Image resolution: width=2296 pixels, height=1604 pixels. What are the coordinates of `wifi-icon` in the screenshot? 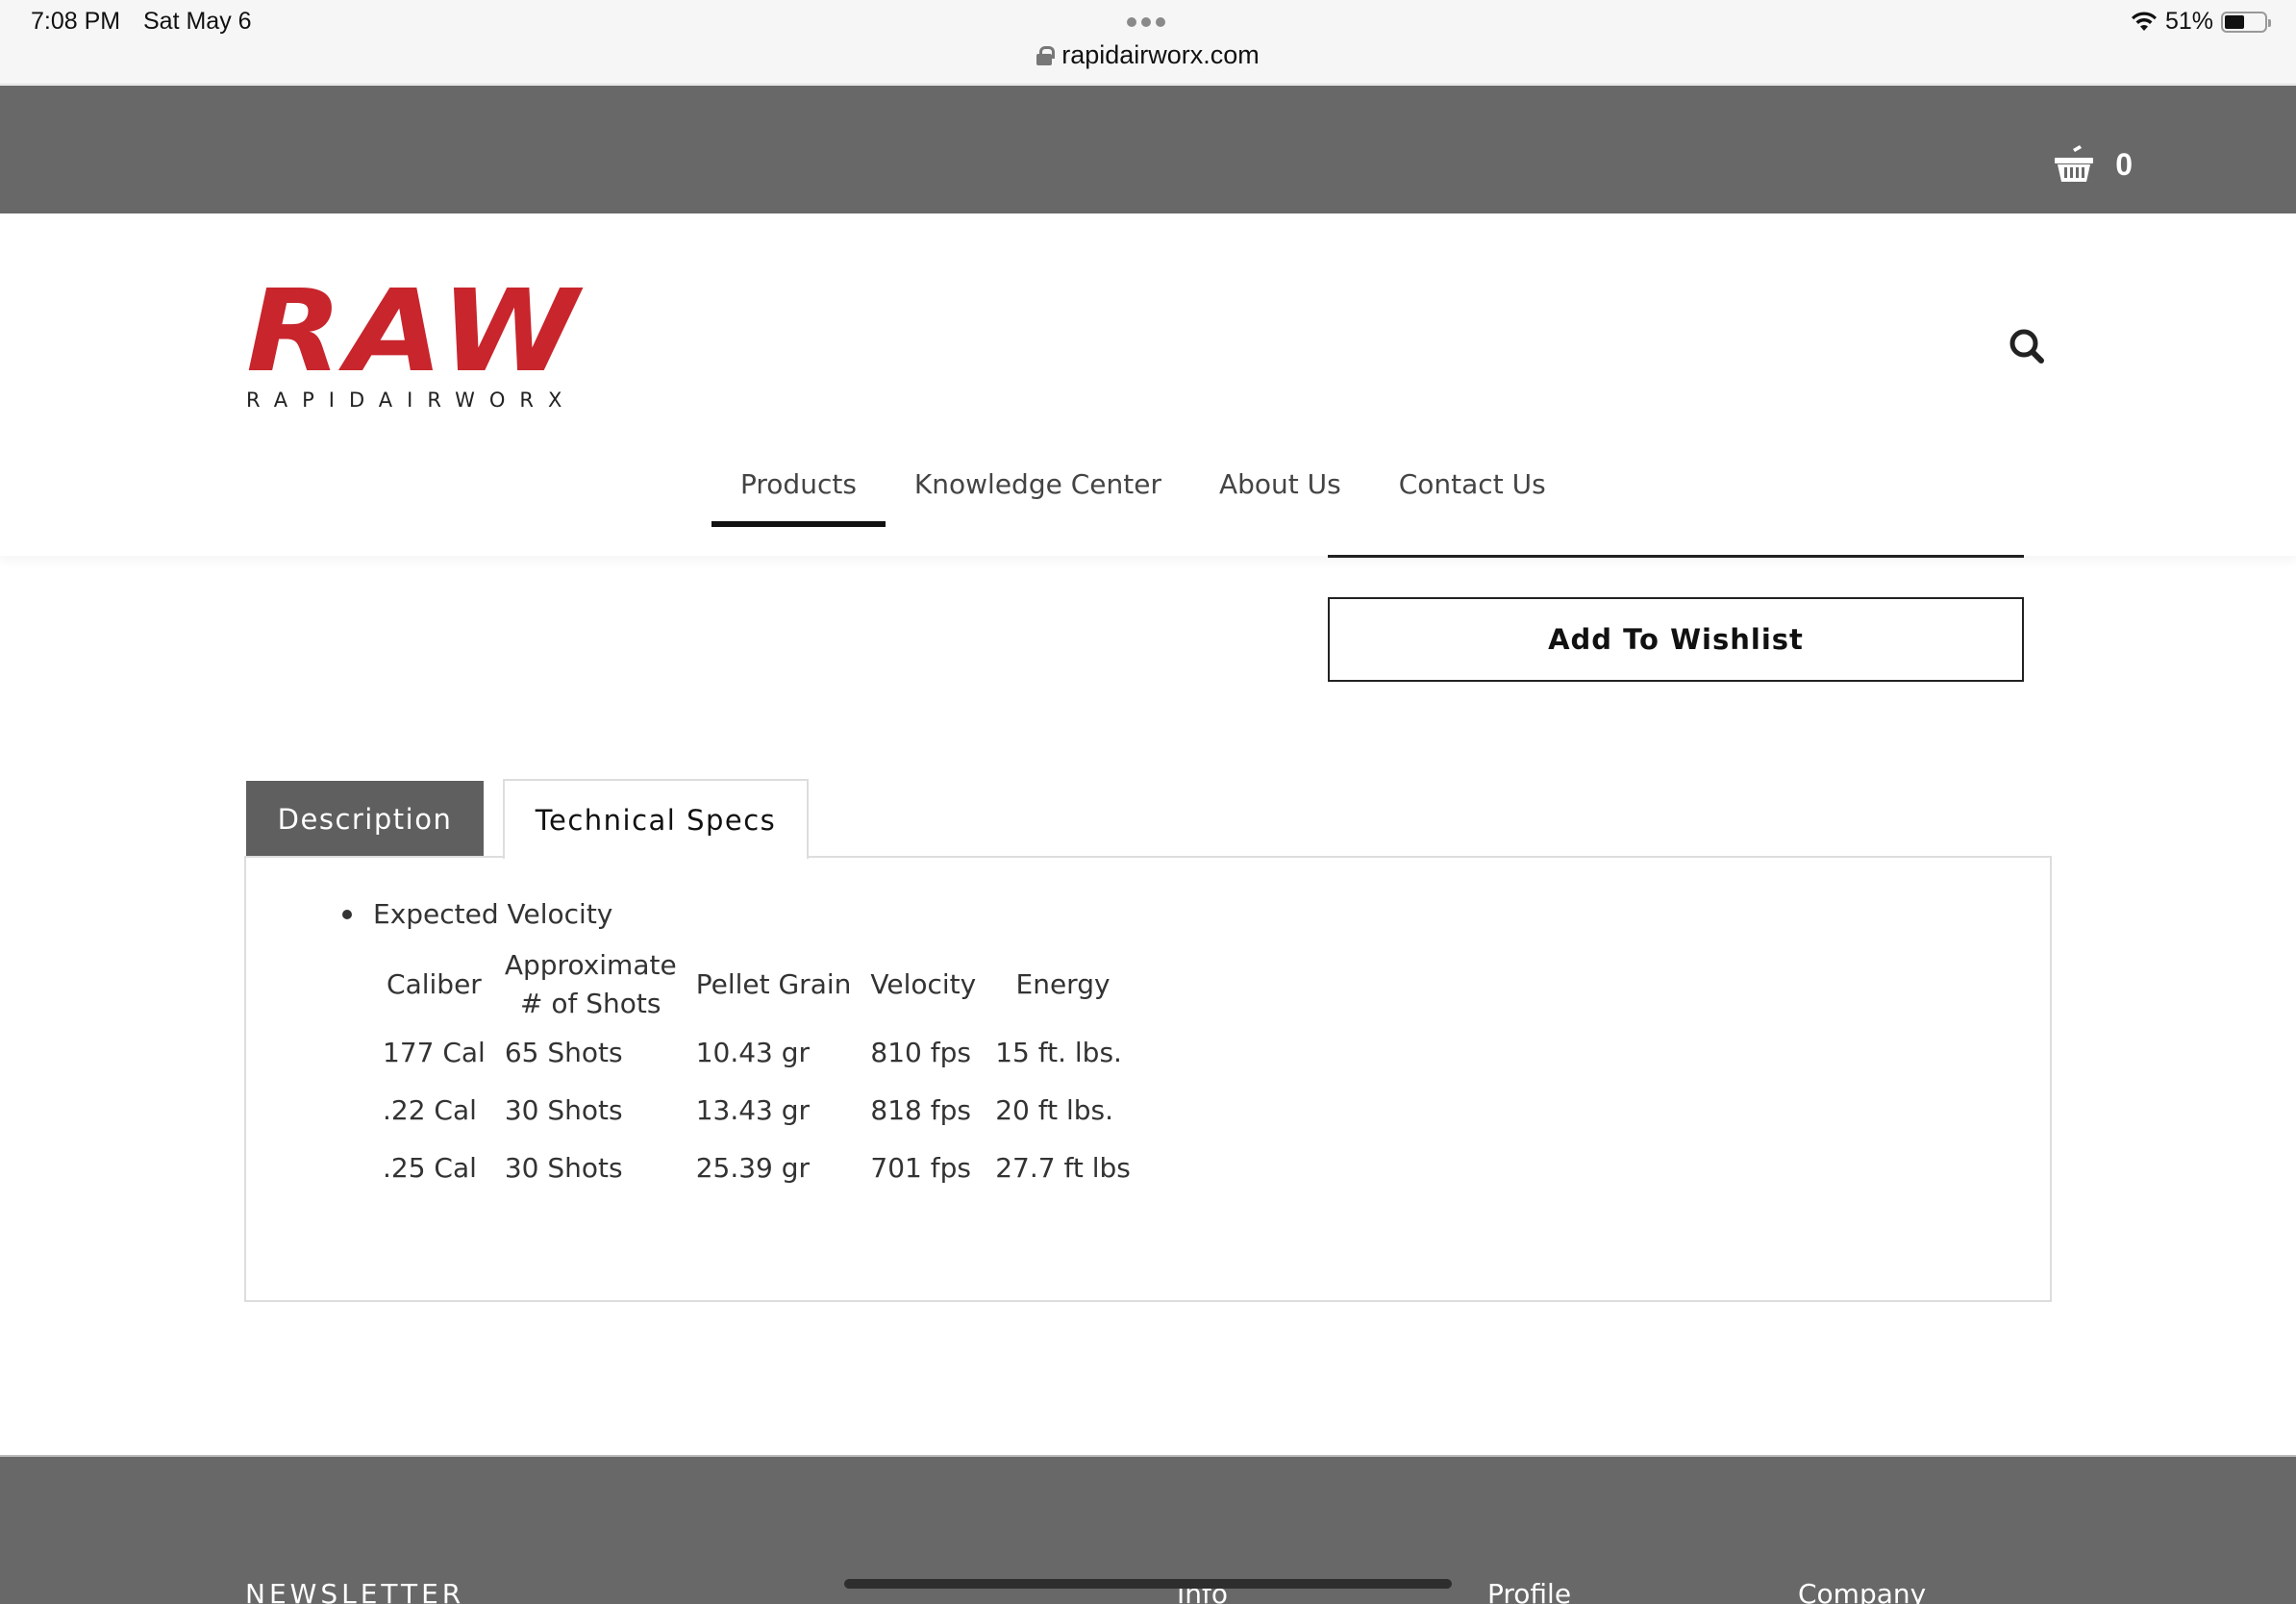 It's located at (2144, 21).